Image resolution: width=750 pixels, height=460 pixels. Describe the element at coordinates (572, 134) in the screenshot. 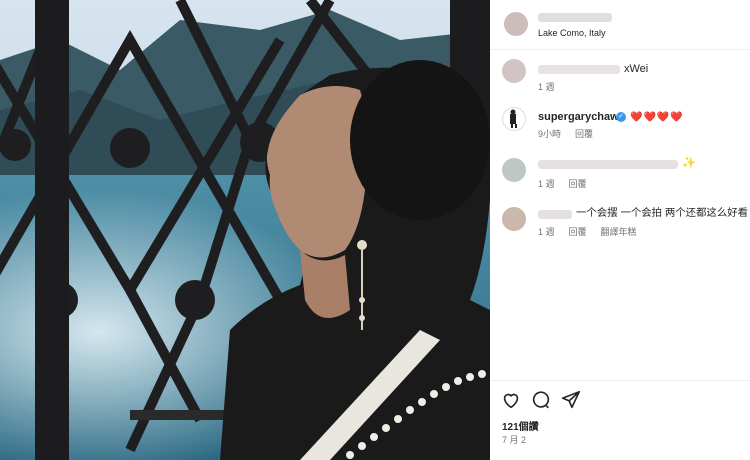

I see `comment-meta: 9小時 回覆` at that location.